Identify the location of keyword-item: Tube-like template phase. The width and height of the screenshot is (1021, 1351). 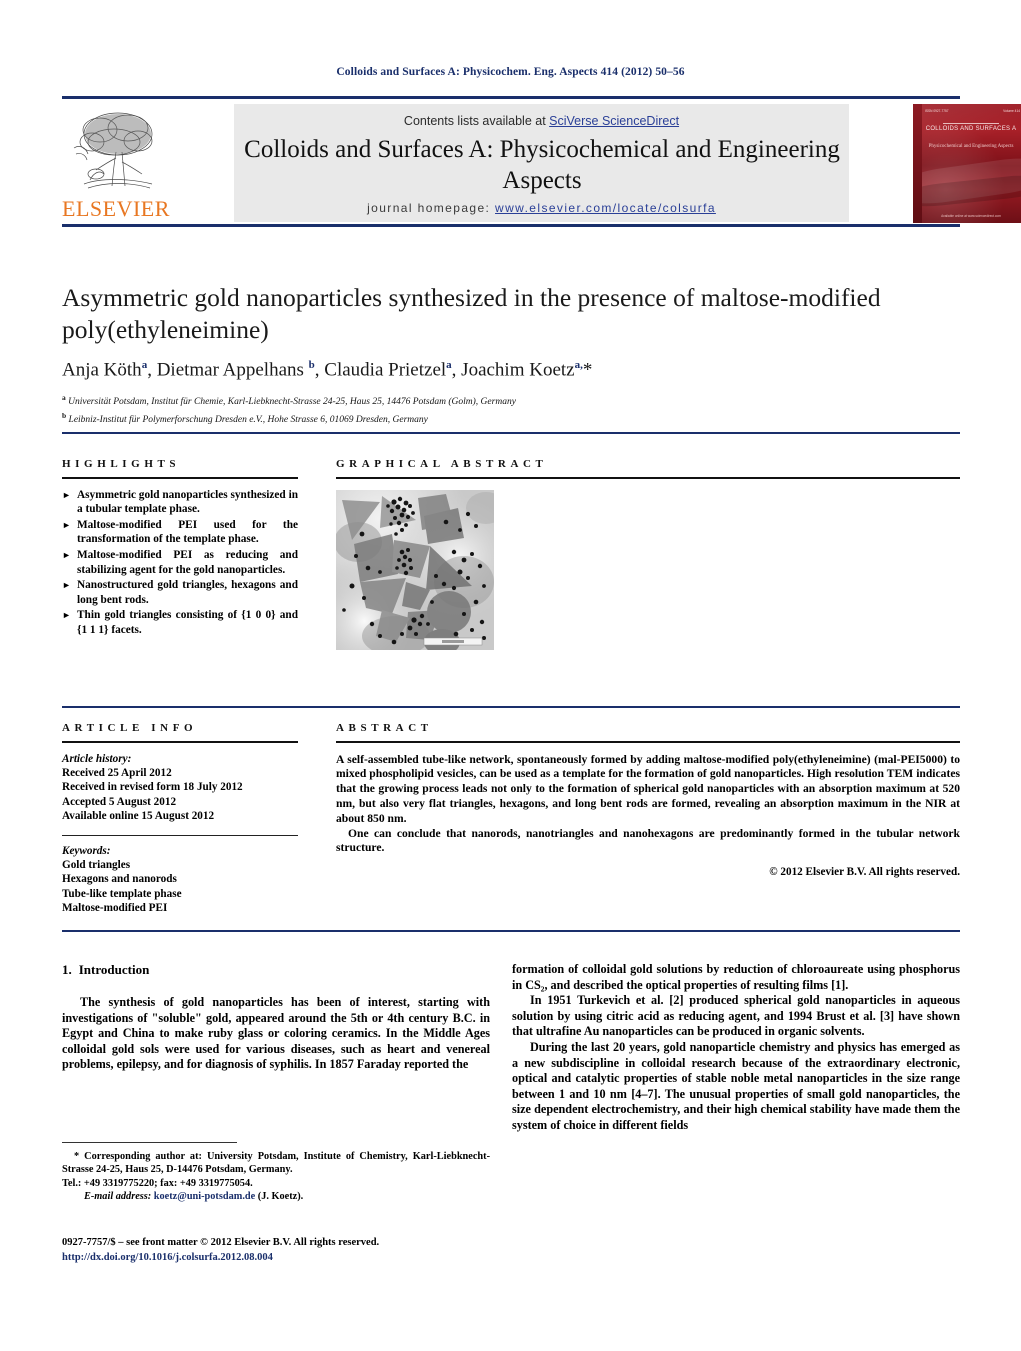
(122, 893).